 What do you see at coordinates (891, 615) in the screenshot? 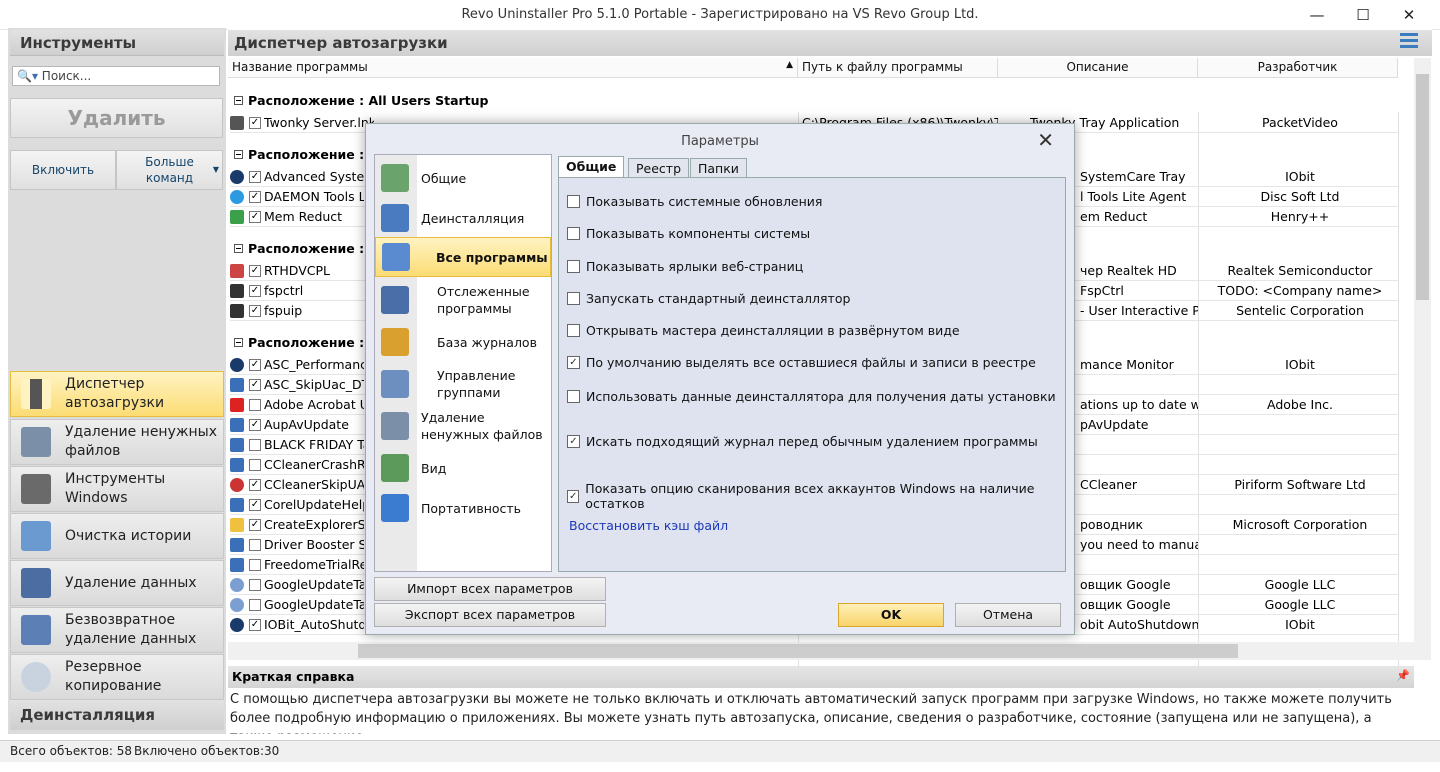
I see `ok-button: OK` at bounding box center [891, 615].